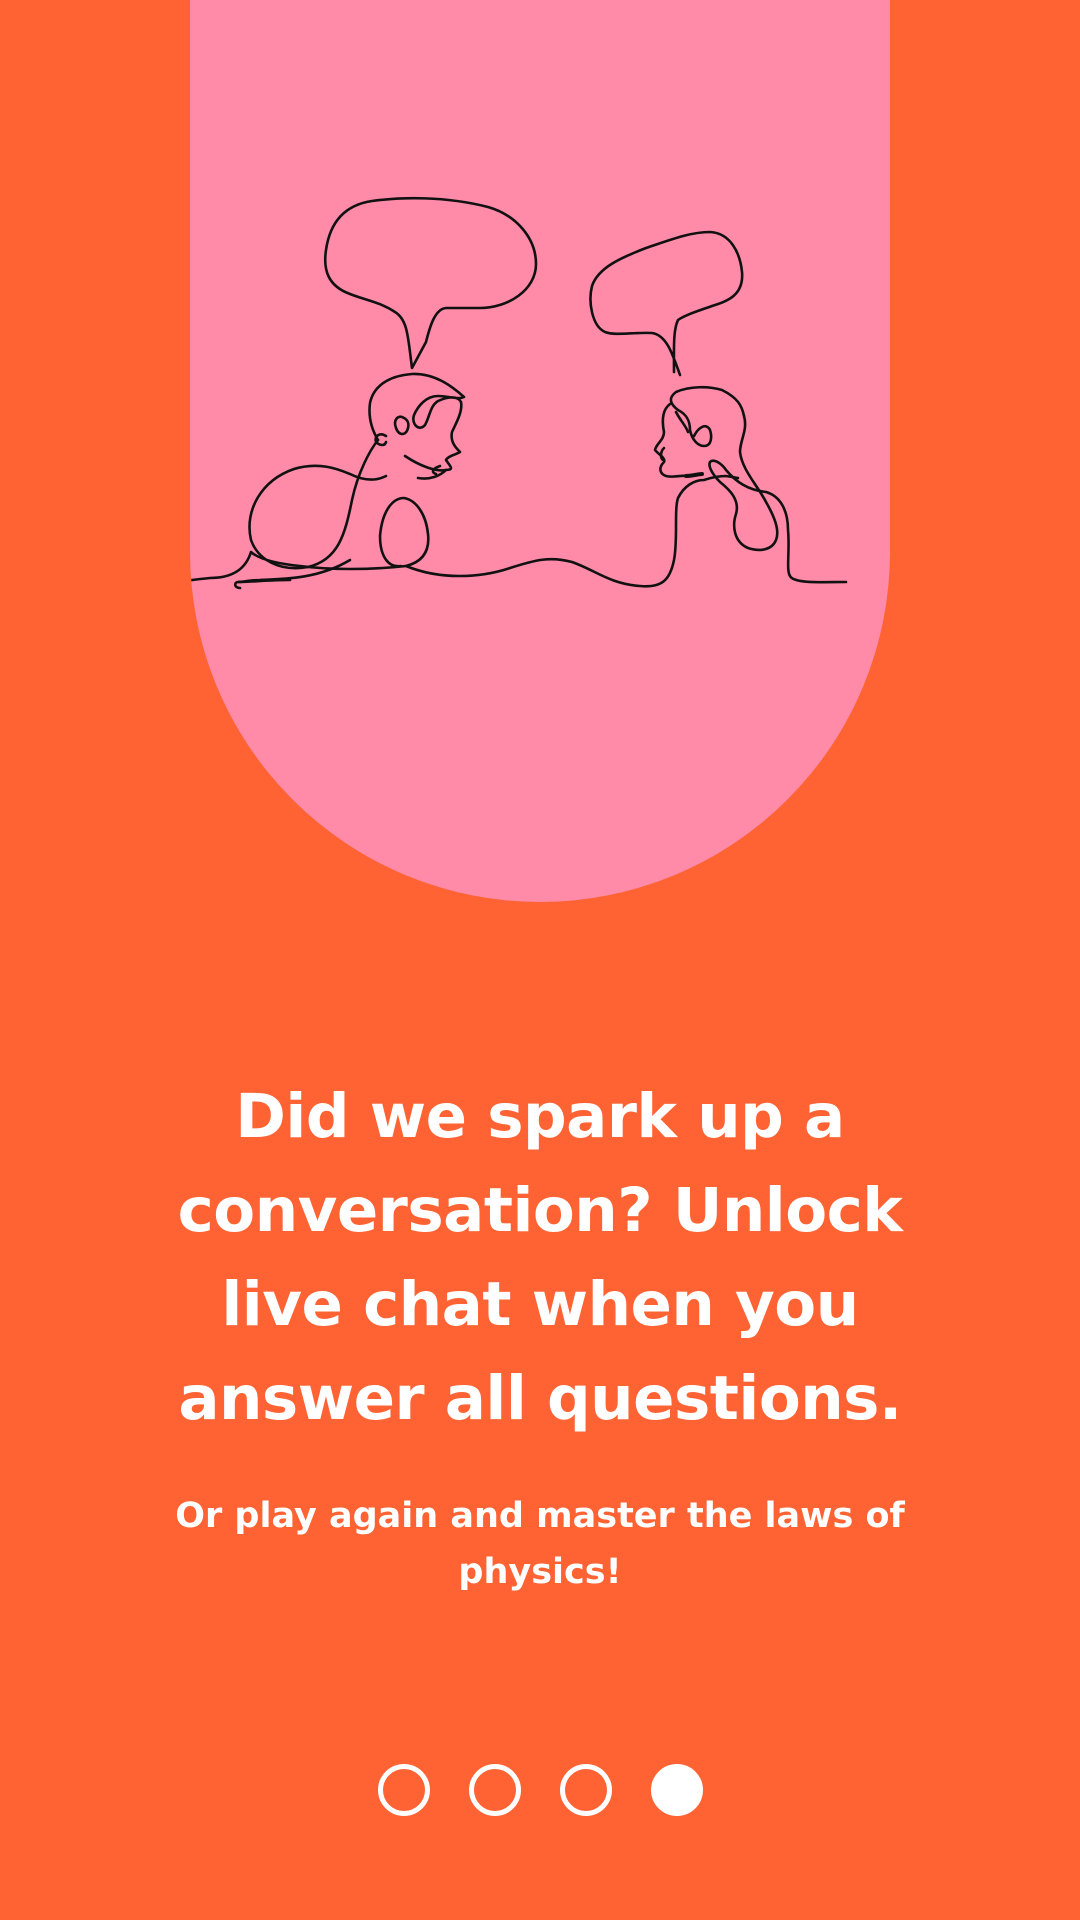 This screenshot has width=1080, height=1920. I want to click on page-indicator, so click(540, 1790).